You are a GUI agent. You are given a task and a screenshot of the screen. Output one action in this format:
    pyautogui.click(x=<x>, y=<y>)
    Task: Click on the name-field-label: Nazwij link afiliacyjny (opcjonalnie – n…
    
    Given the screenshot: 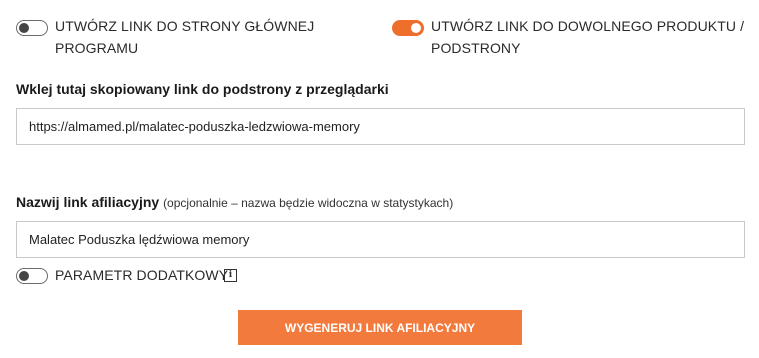 What is the action you would take?
    pyautogui.click(x=234, y=202)
    